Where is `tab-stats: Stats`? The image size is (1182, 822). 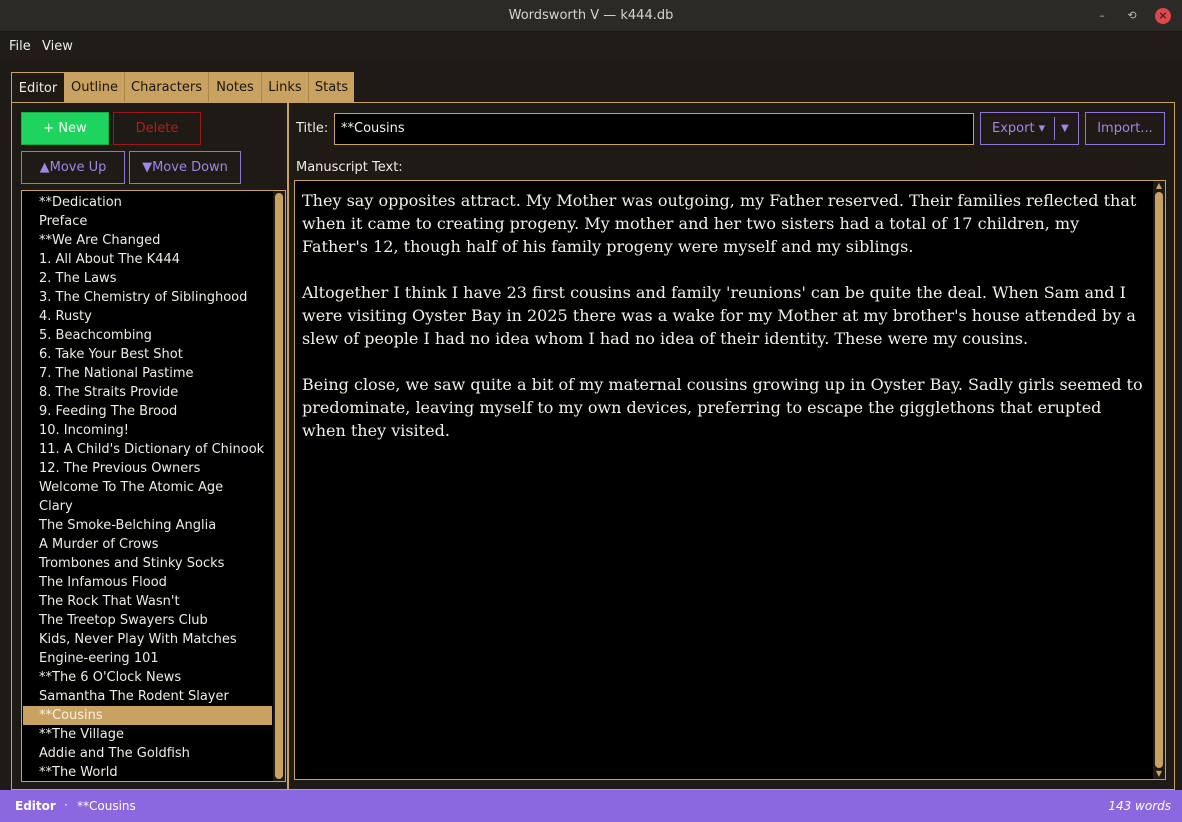
tab-stats: Stats is located at coordinates (331, 87).